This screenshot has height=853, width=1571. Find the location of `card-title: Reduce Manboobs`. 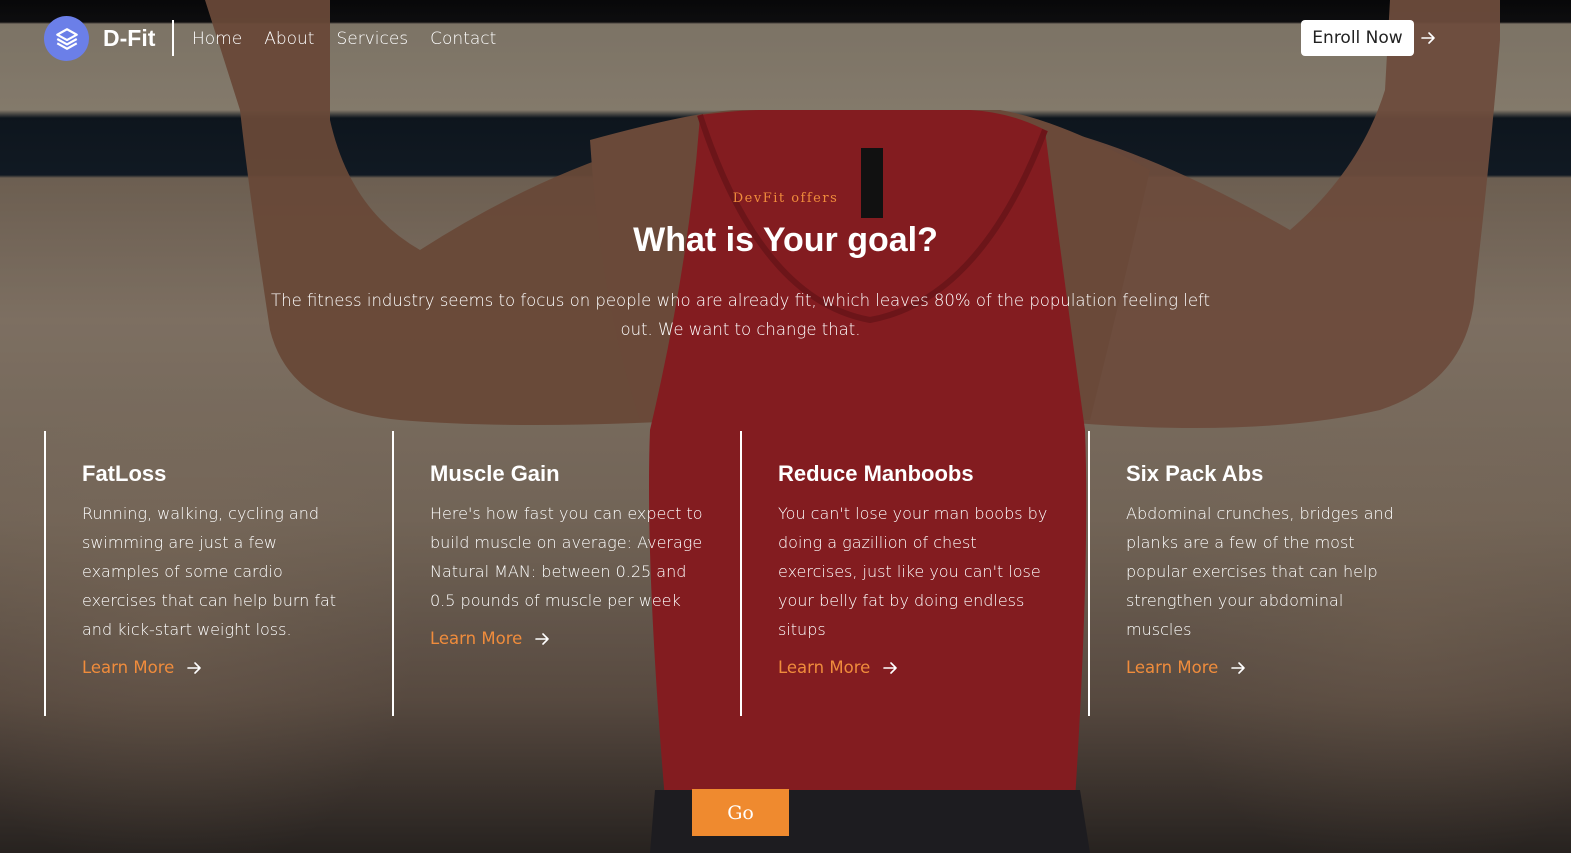

card-title: Reduce Manboobs is located at coordinates (876, 473).